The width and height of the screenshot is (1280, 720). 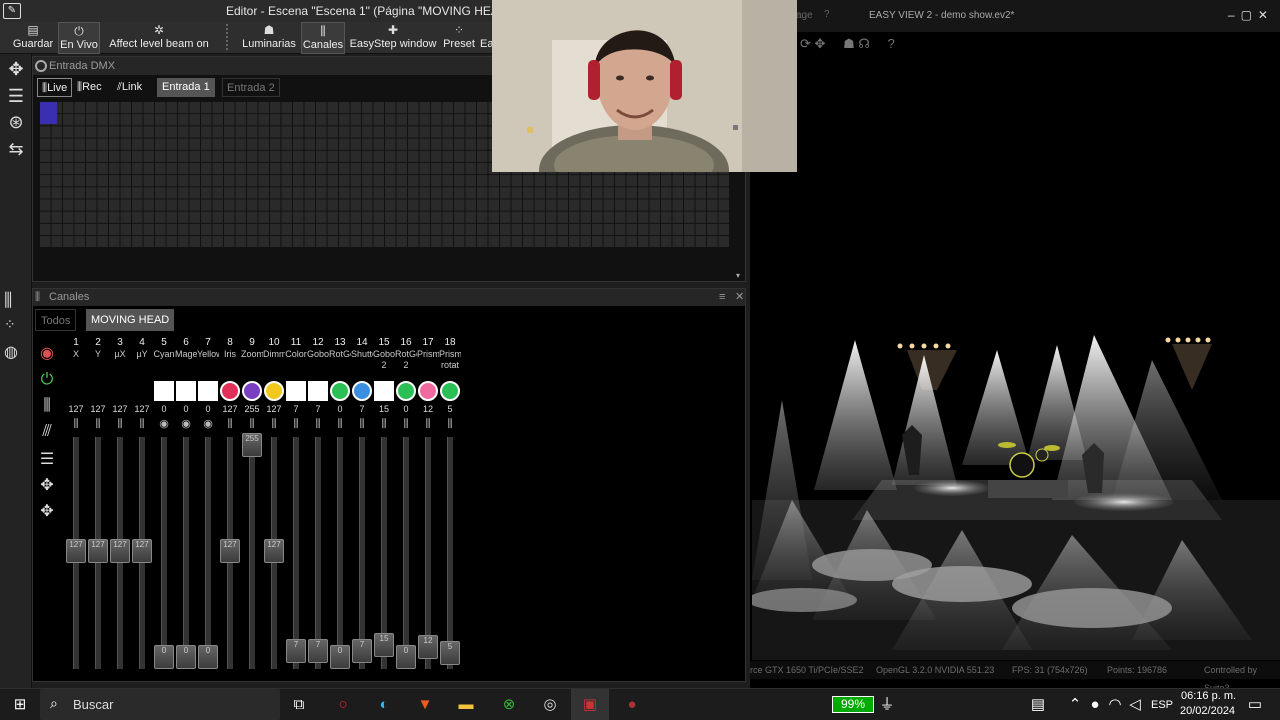 I want to click on help-circle-icon: ?, so click(x=891, y=43).